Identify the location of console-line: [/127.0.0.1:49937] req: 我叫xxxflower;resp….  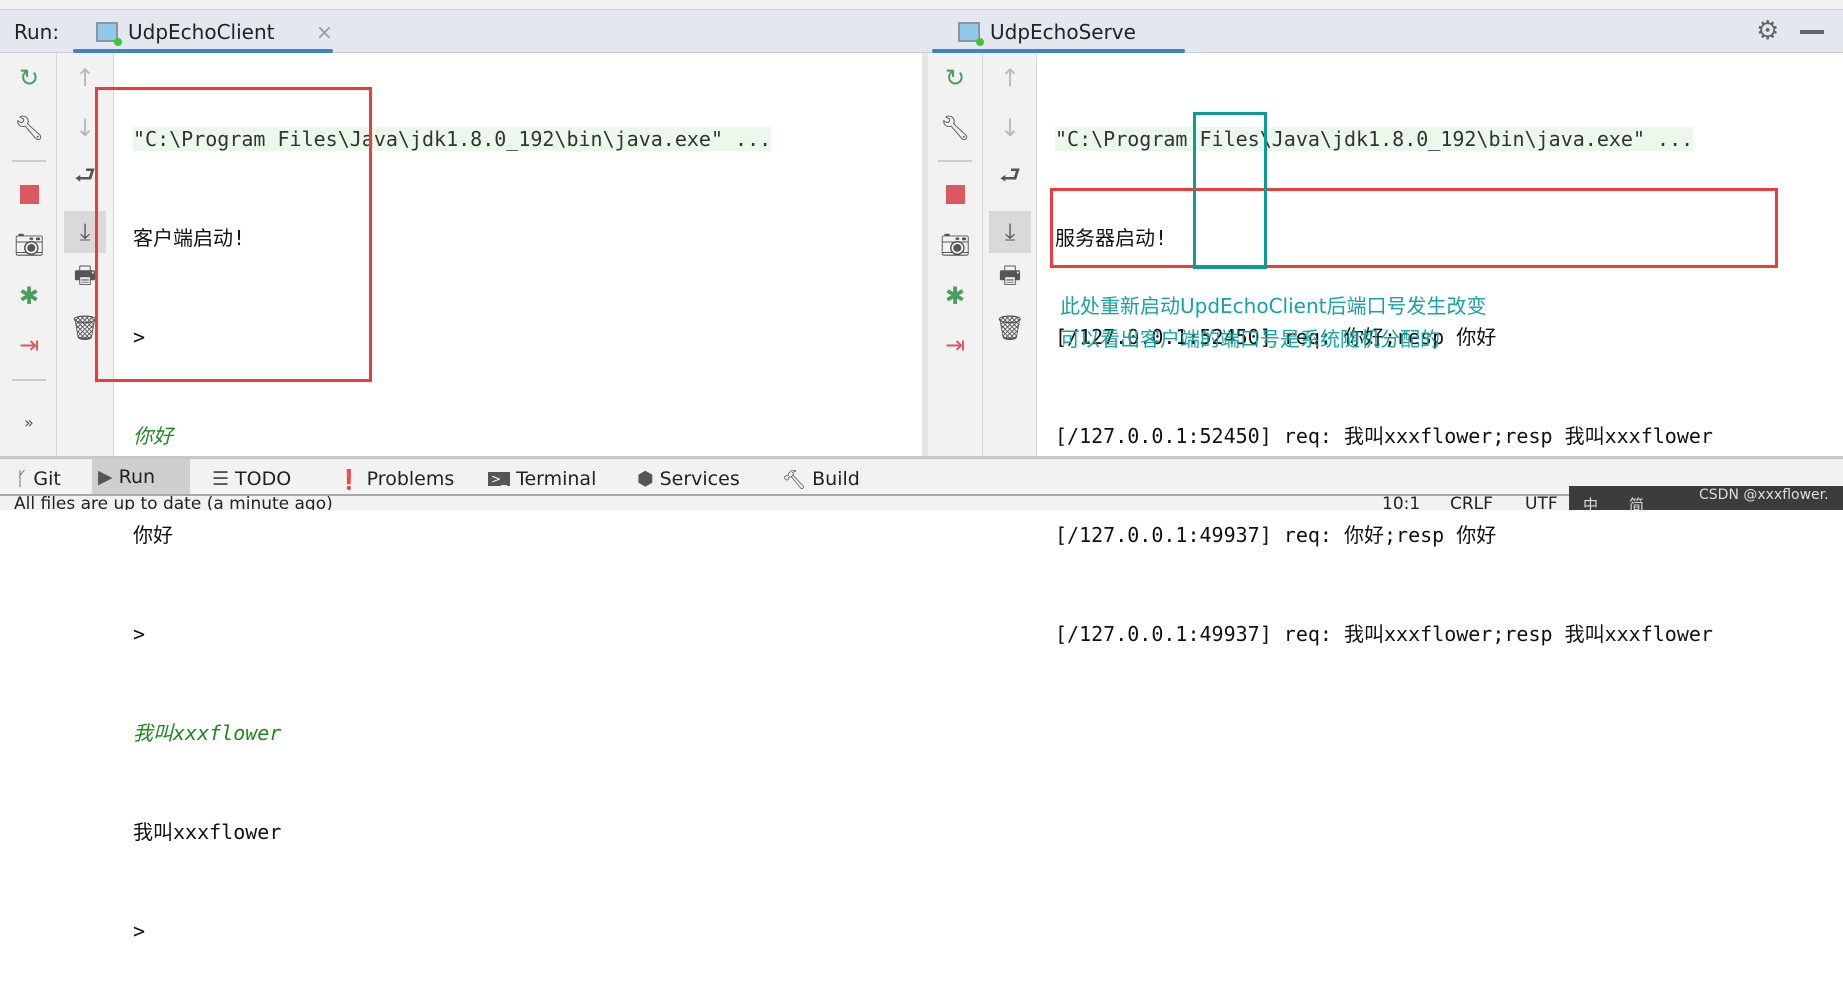
(1384, 634).